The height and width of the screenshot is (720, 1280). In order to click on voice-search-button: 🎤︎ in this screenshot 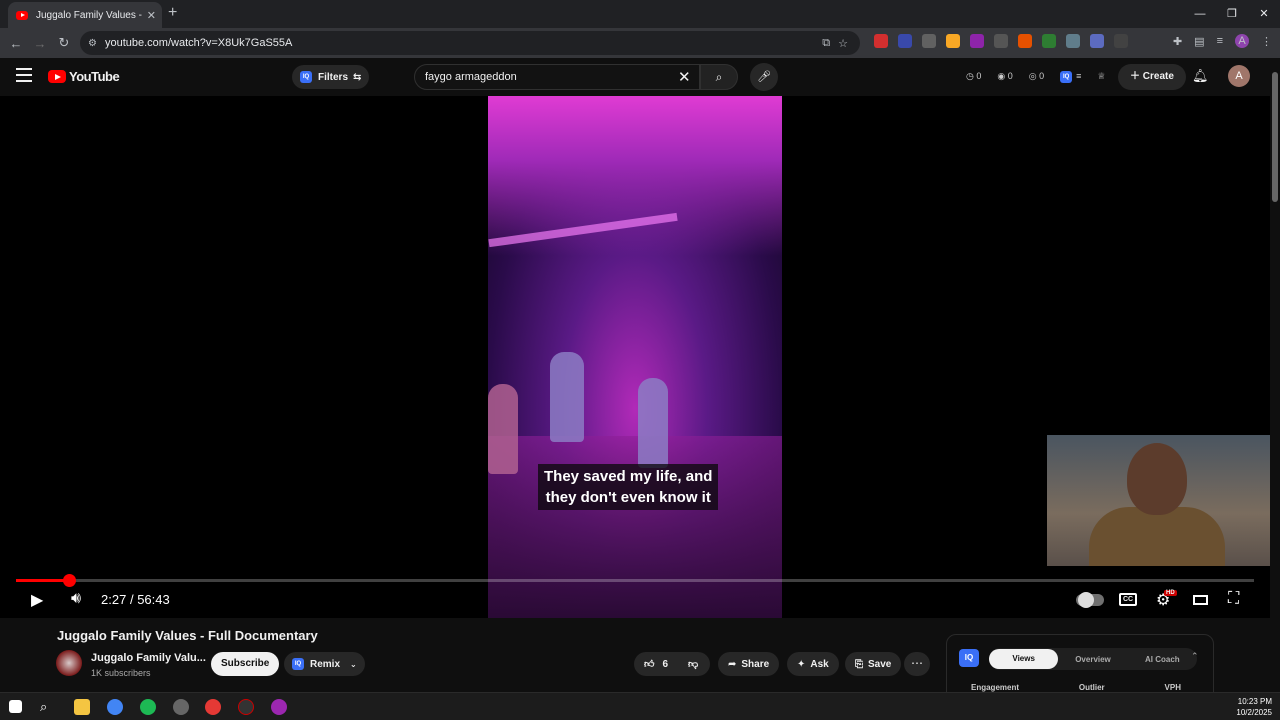, I will do `click(764, 77)`.